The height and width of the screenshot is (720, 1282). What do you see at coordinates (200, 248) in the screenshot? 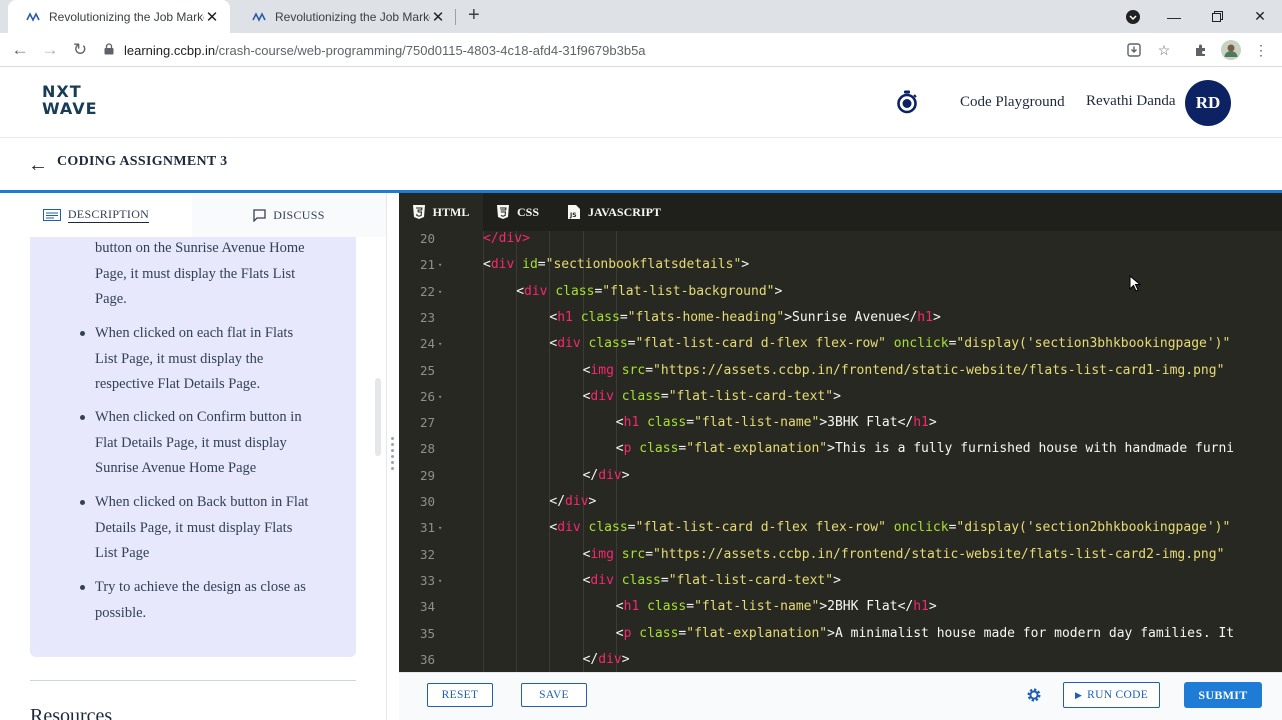
I see `description-line: button on the Sunrise Avenue Home` at bounding box center [200, 248].